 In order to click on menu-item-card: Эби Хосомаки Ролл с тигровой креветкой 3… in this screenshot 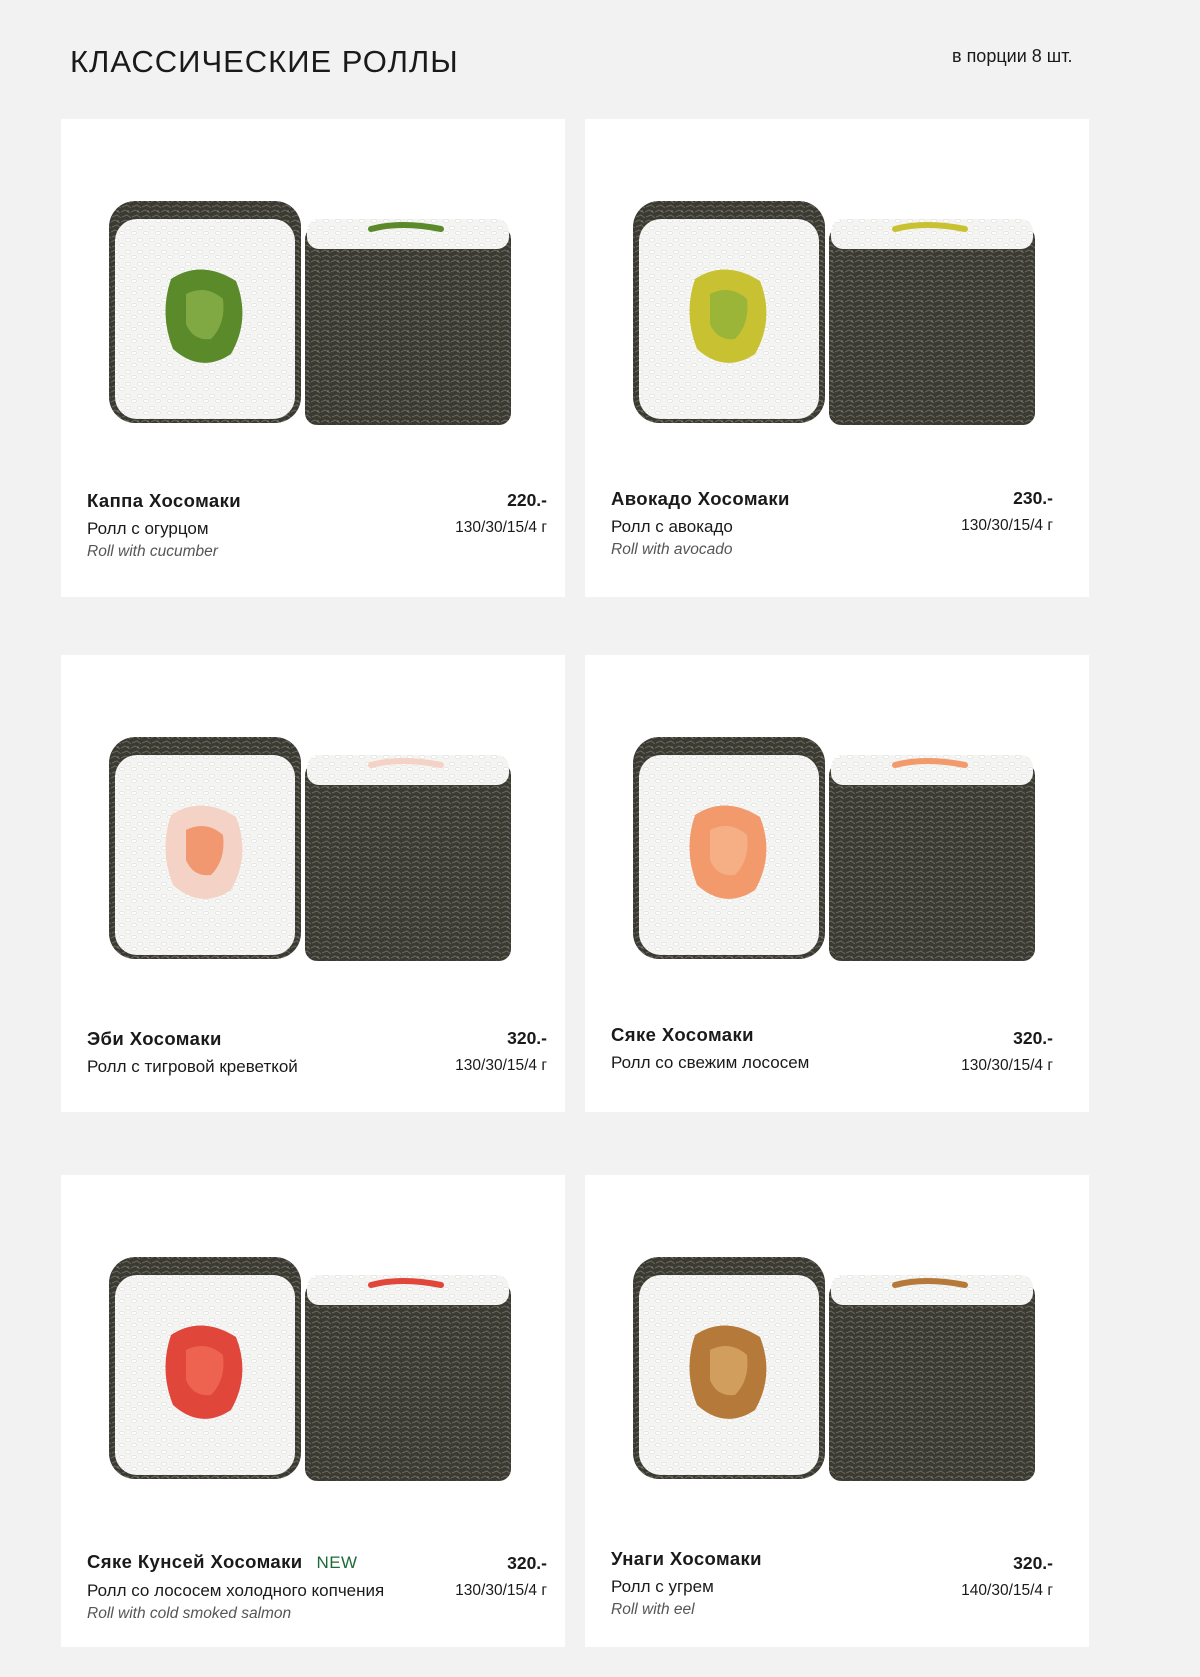, I will do `click(313, 883)`.